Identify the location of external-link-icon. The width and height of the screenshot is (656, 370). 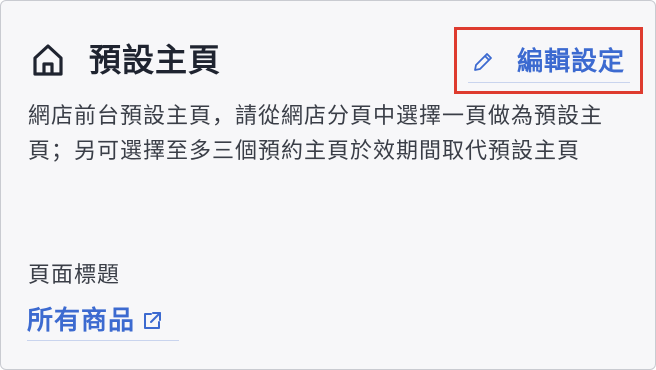
(152, 321).